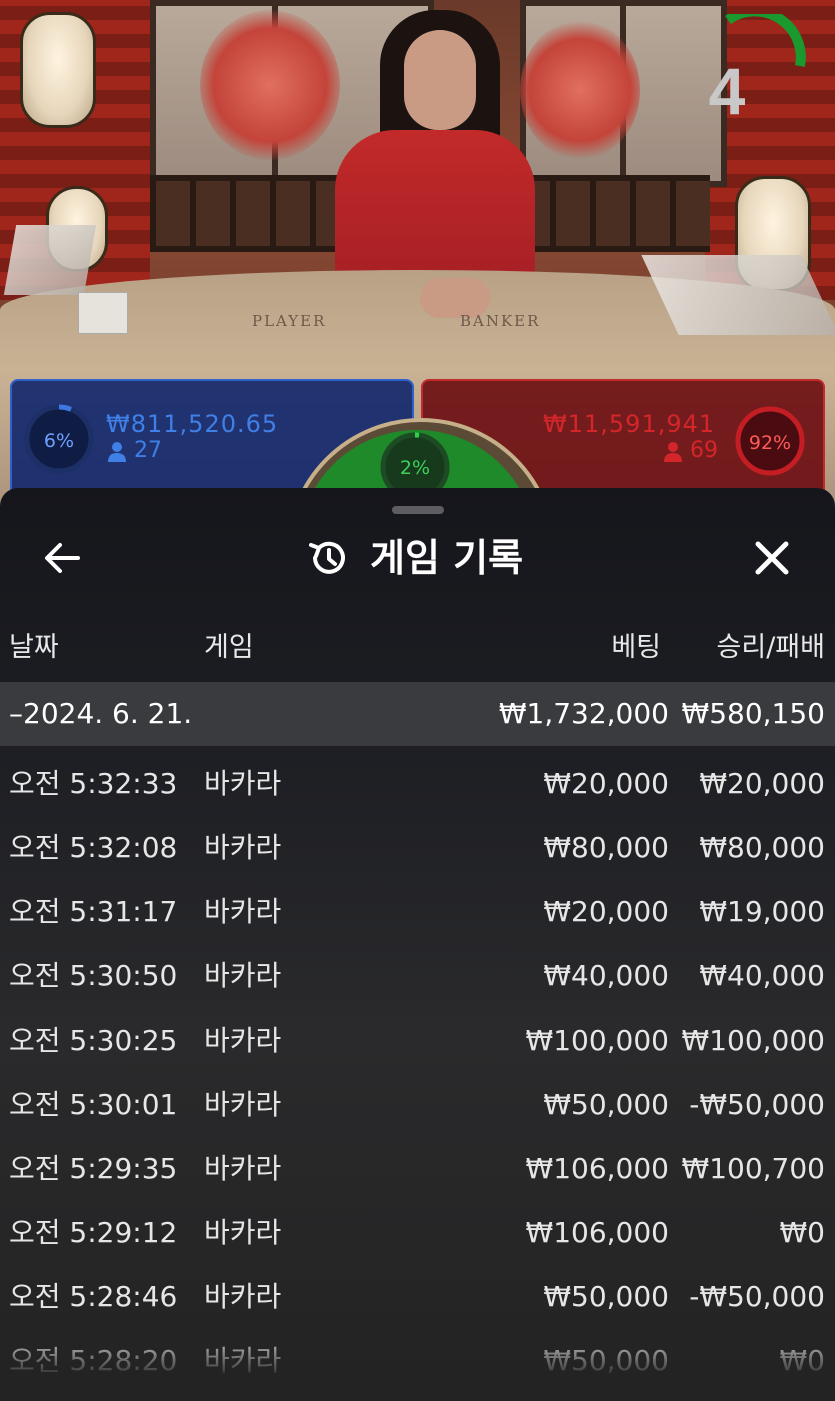 This screenshot has width=835, height=1401. Describe the element at coordinates (93, 1104) in the screenshot. I see `row-time: 오전 5:30:01` at that location.